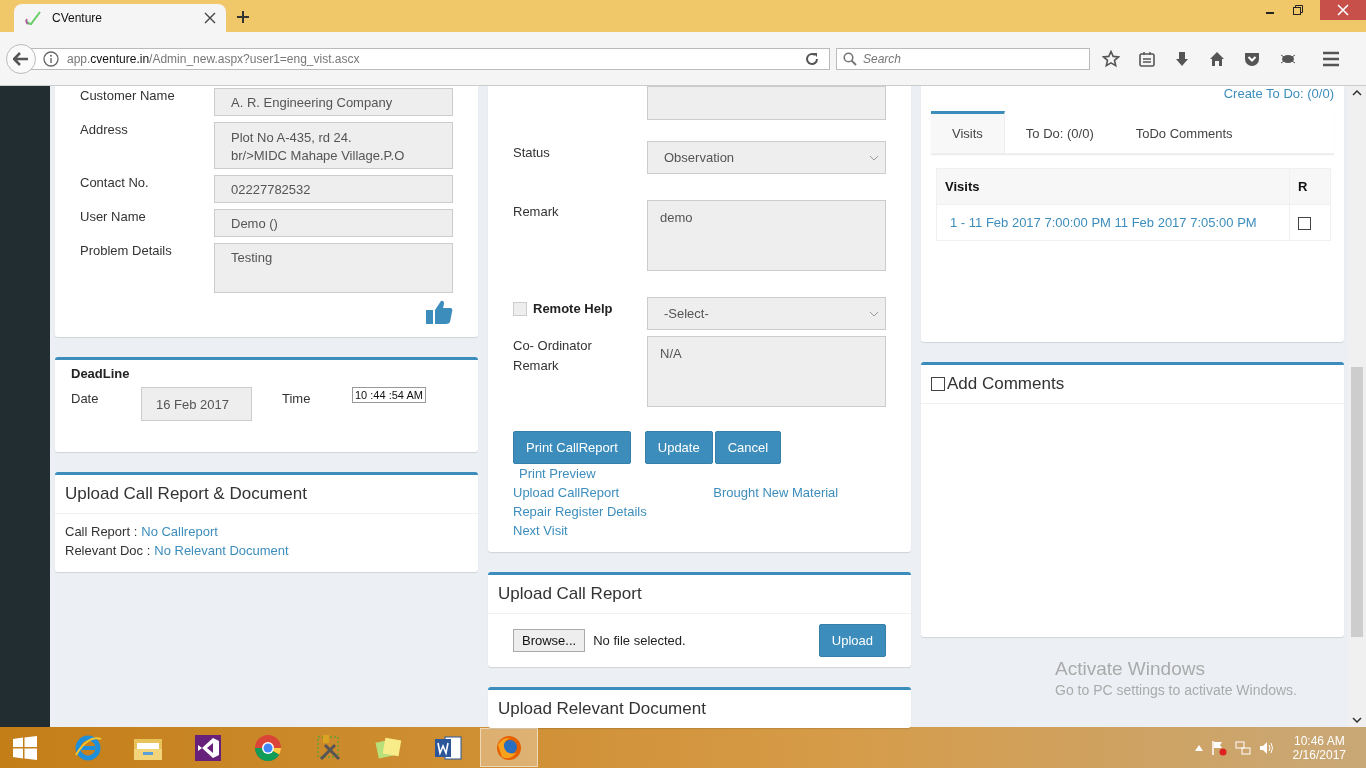 The width and height of the screenshot is (1366, 768). I want to click on material-link: Brought New Material, so click(776, 492).